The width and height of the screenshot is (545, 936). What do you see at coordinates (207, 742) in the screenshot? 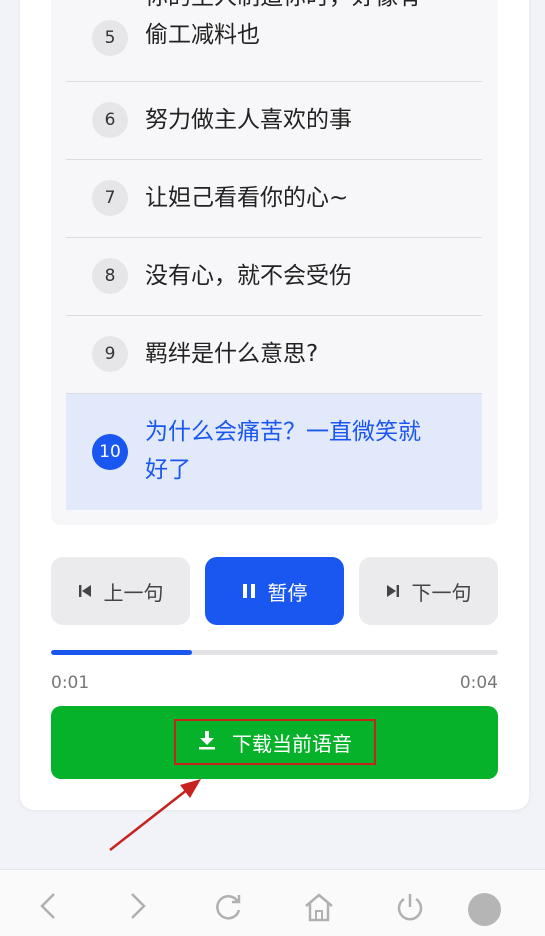
I see `download-icon` at bounding box center [207, 742].